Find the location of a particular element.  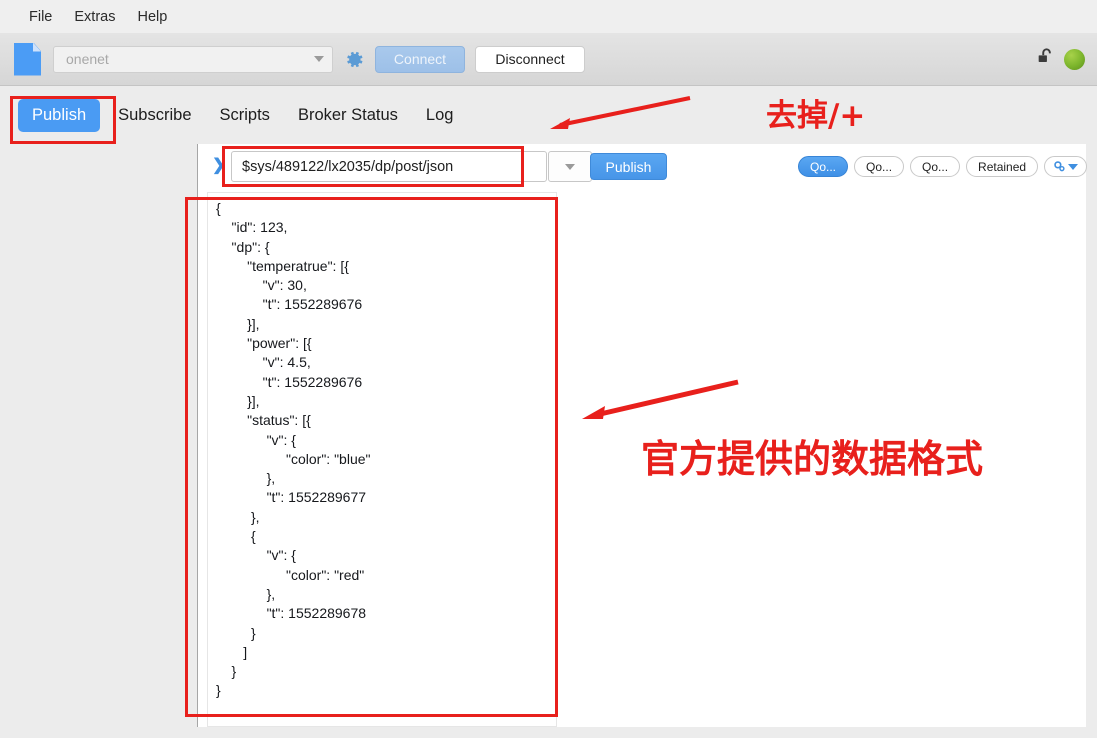

menu-bar: File Extras Help is located at coordinates (548, 16).